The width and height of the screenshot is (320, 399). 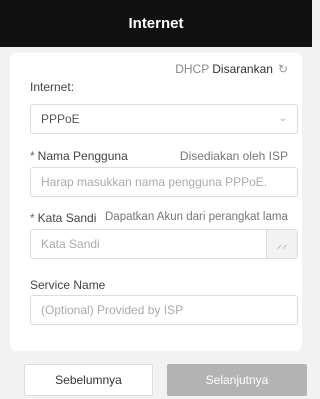 What do you see at coordinates (88, 380) in the screenshot?
I see `previous-button: Sebelumnya` at bounding box center [88, 380].